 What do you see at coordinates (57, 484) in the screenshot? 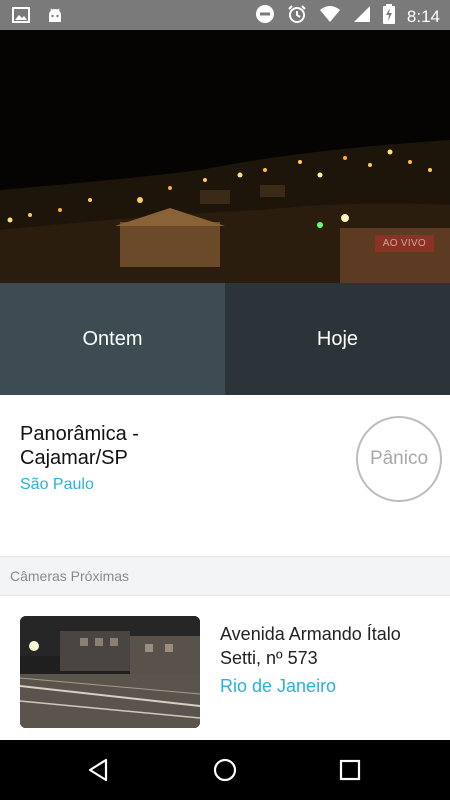
I see `camera-city: São Paulo` at bounding box center [57, 484].